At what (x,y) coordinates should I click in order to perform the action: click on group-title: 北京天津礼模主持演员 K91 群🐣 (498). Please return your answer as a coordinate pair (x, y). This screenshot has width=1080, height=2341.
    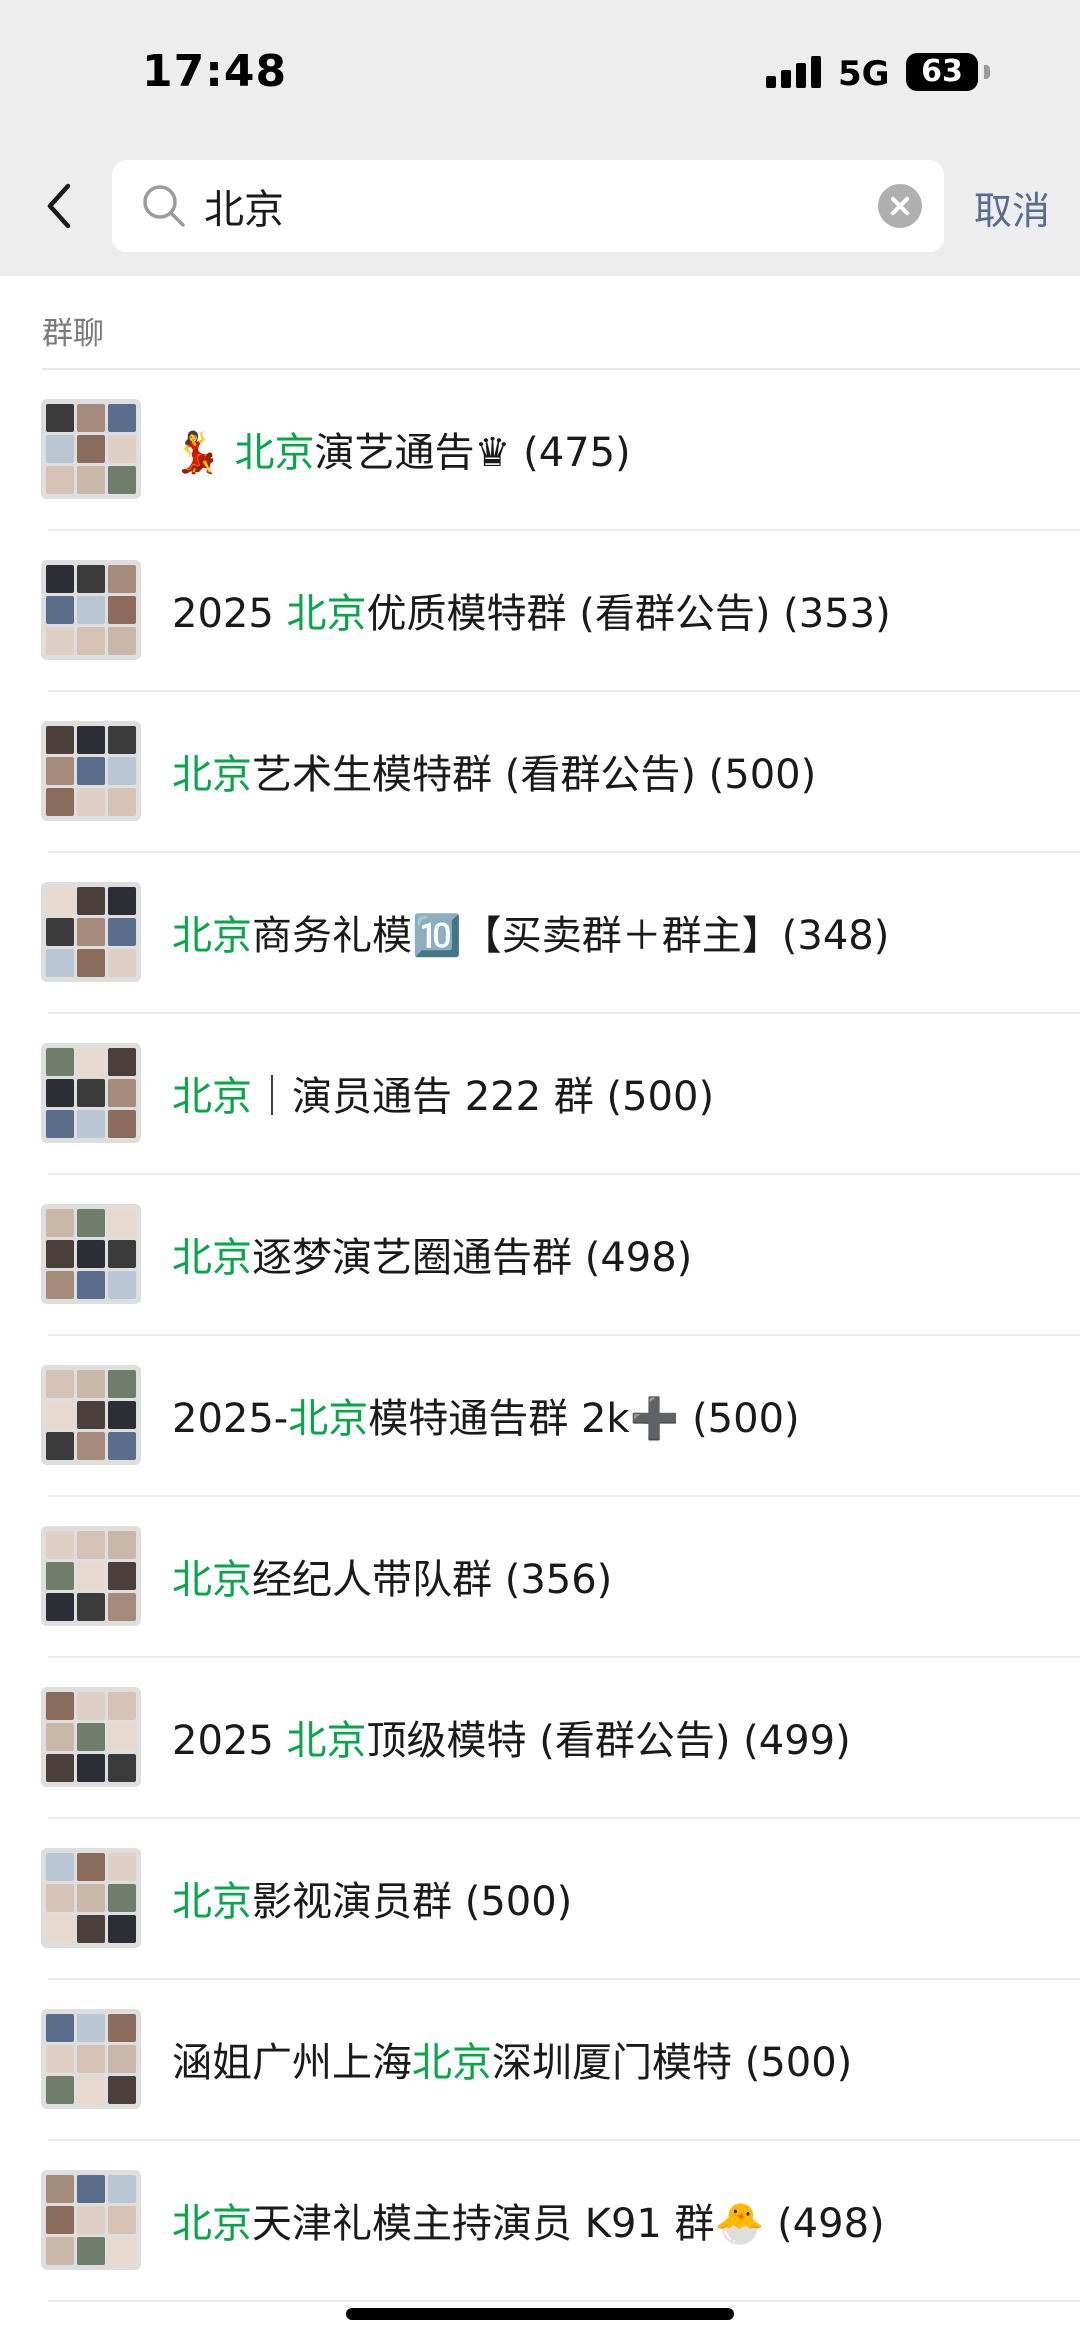
    Looking at the image, I should click on (528, 2220).